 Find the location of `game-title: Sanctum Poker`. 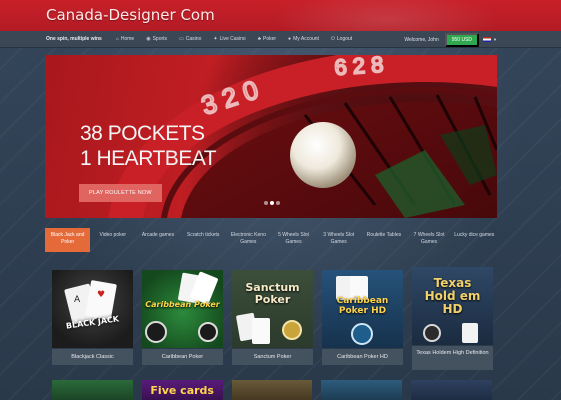

game-title: Sanctum Poker is located at coordinates (272, 357).